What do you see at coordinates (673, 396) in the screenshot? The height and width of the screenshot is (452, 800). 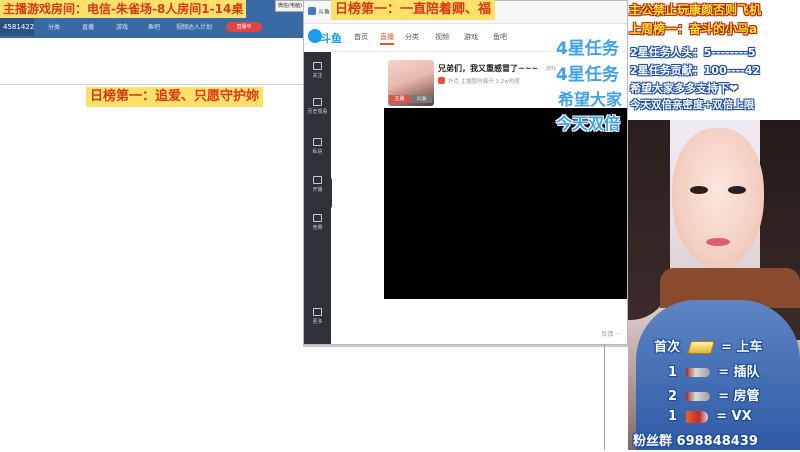 I see `pass-count: 2` at bounding box center [673, 396].